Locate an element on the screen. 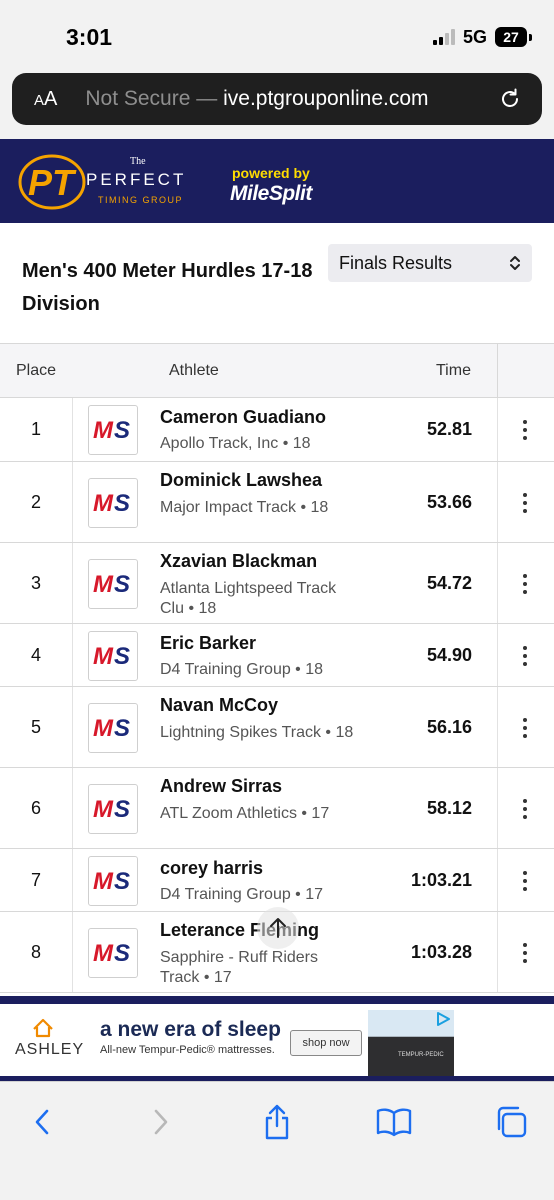  result-time: 1:03.28 is located at coordinates (441, 952).